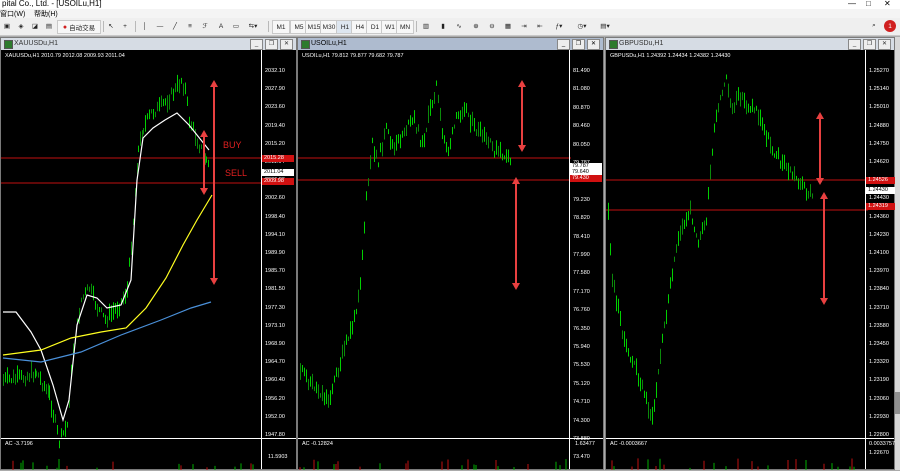 This screenshot has height=471, width=900. What do you see at coordinates (879, 271) in the screenshot?
I see `price-tick: 1.23970` at bounding box center [879, 271].